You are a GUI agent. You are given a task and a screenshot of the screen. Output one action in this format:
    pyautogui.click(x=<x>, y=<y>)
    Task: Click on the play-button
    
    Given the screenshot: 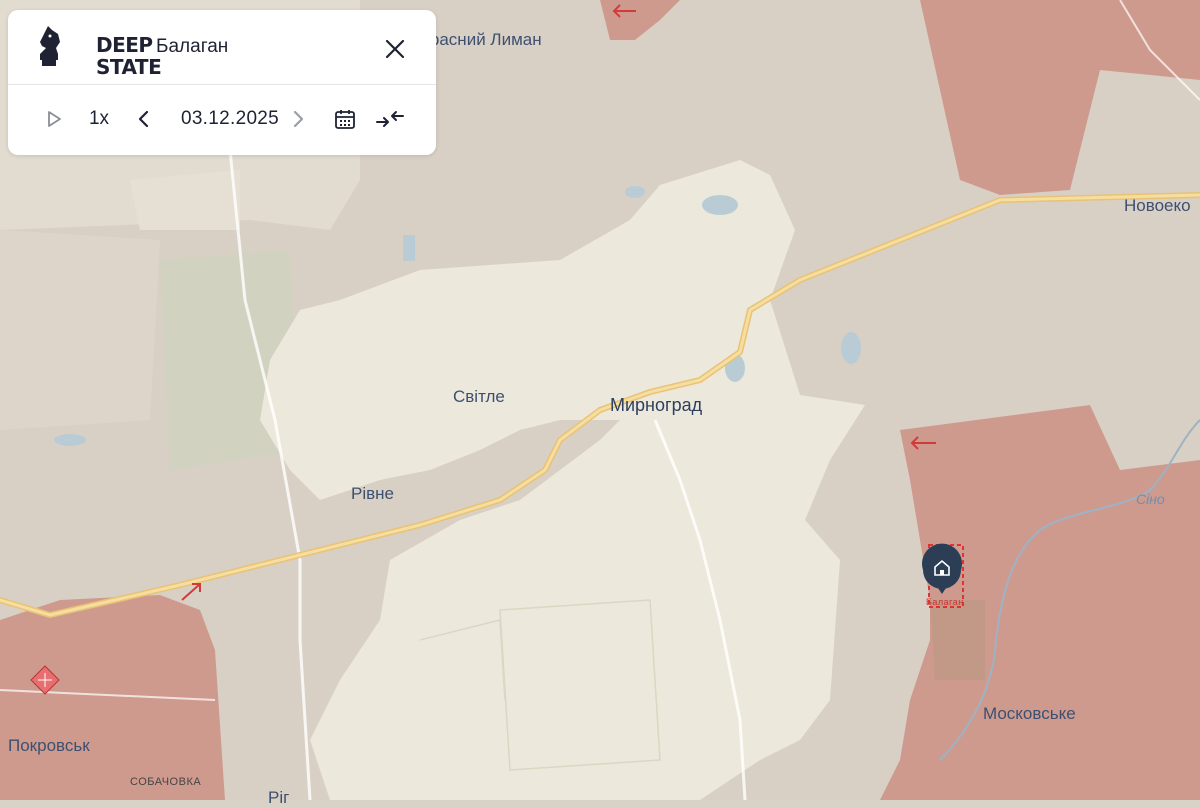 What is the action you would take?
    pyautogui.click(x=54, y=119)
    